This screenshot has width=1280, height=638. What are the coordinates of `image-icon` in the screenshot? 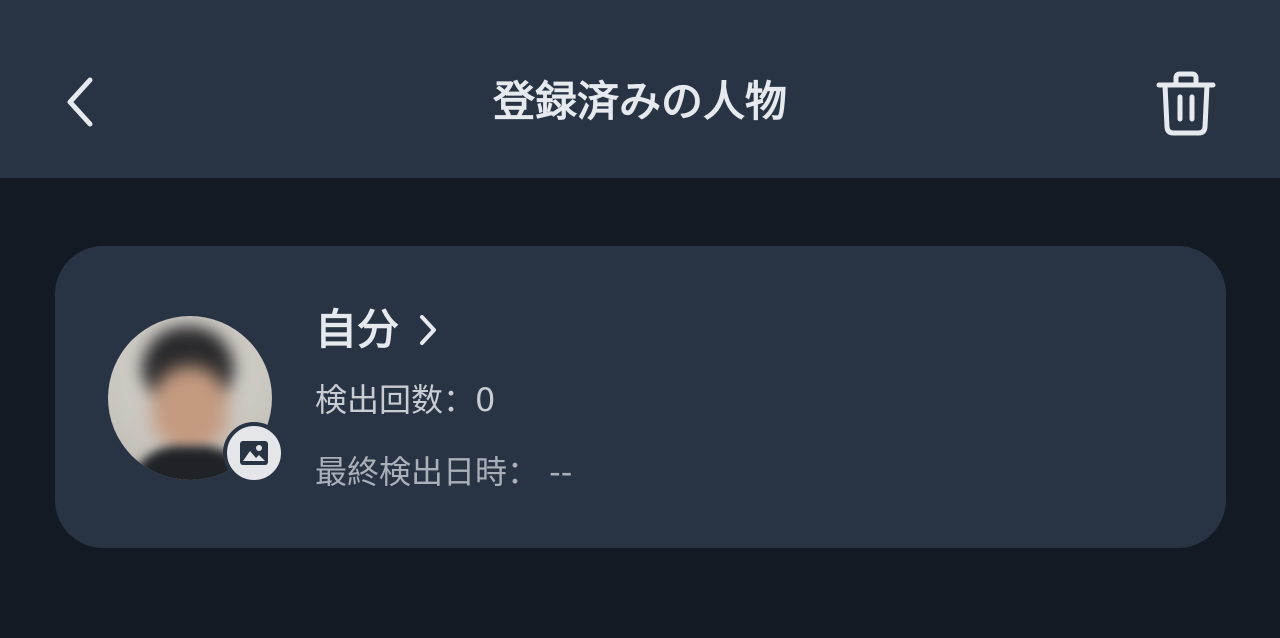 It's located at (254, 453).